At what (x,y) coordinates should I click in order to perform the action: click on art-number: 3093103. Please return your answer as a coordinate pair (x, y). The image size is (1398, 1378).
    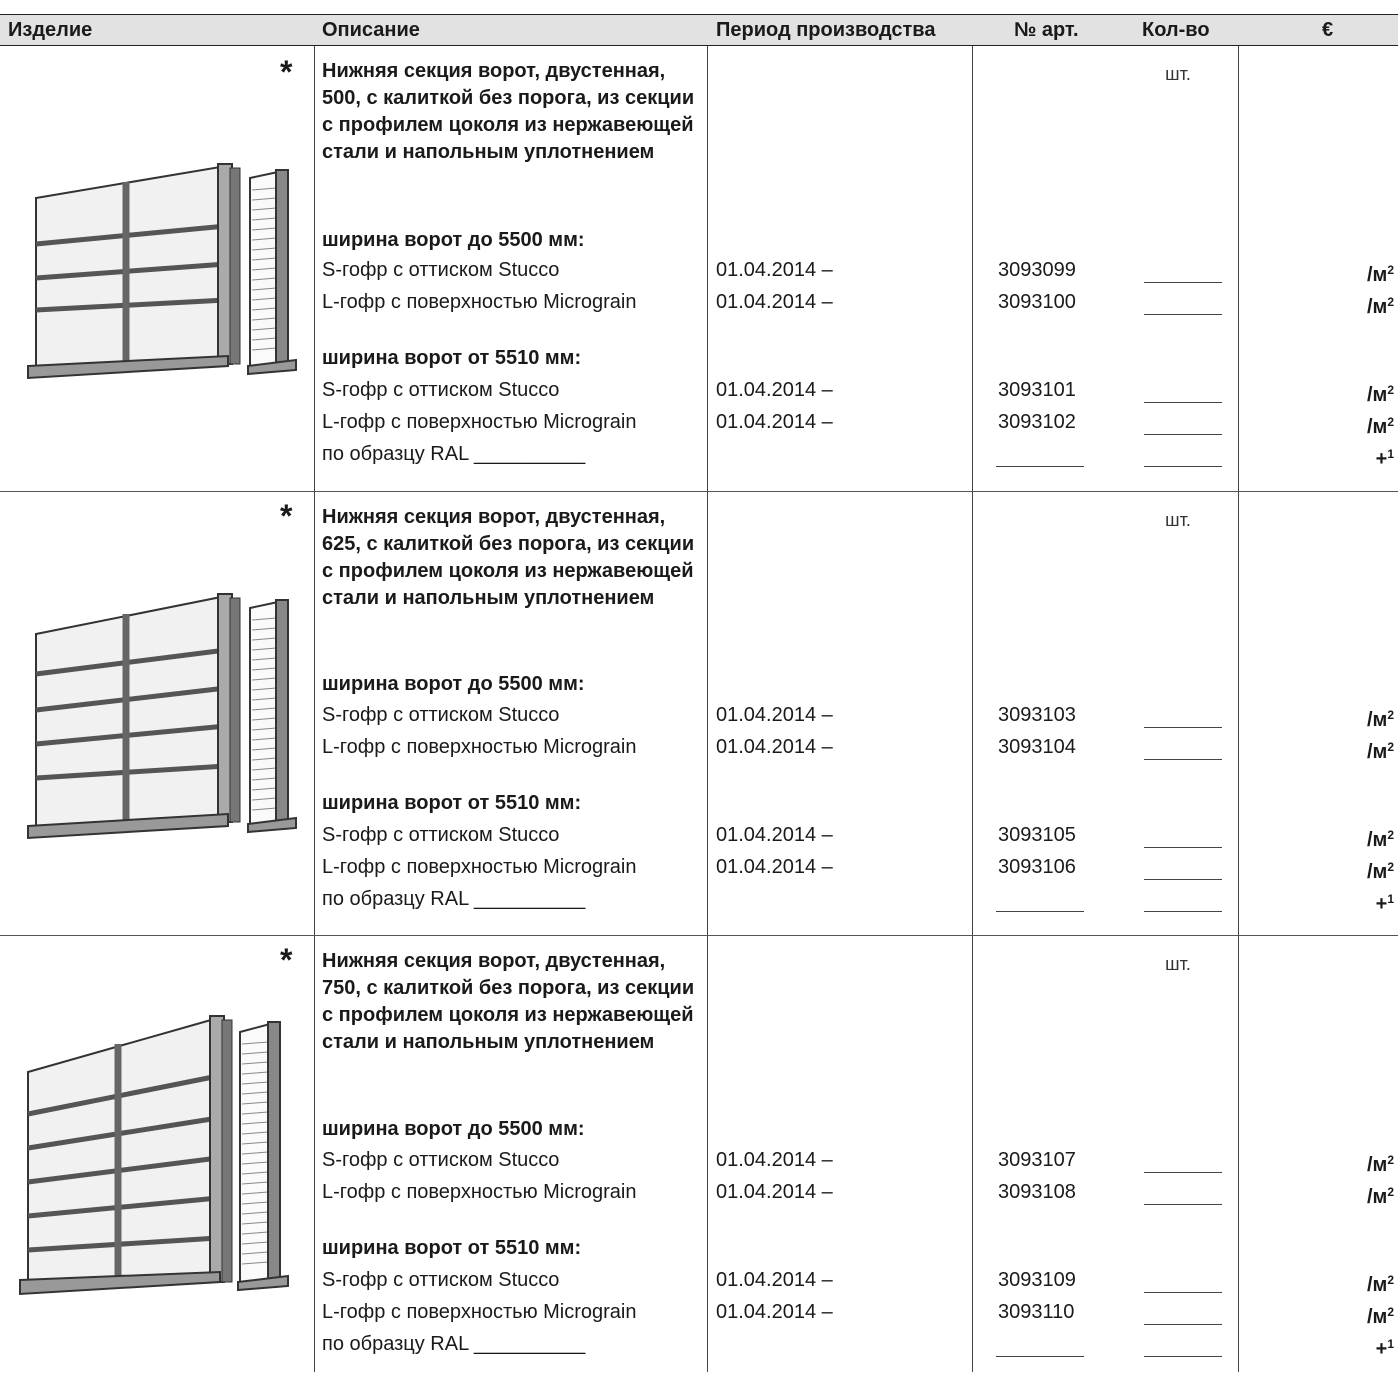
    Looking at the image, I should click on (1037, 715).